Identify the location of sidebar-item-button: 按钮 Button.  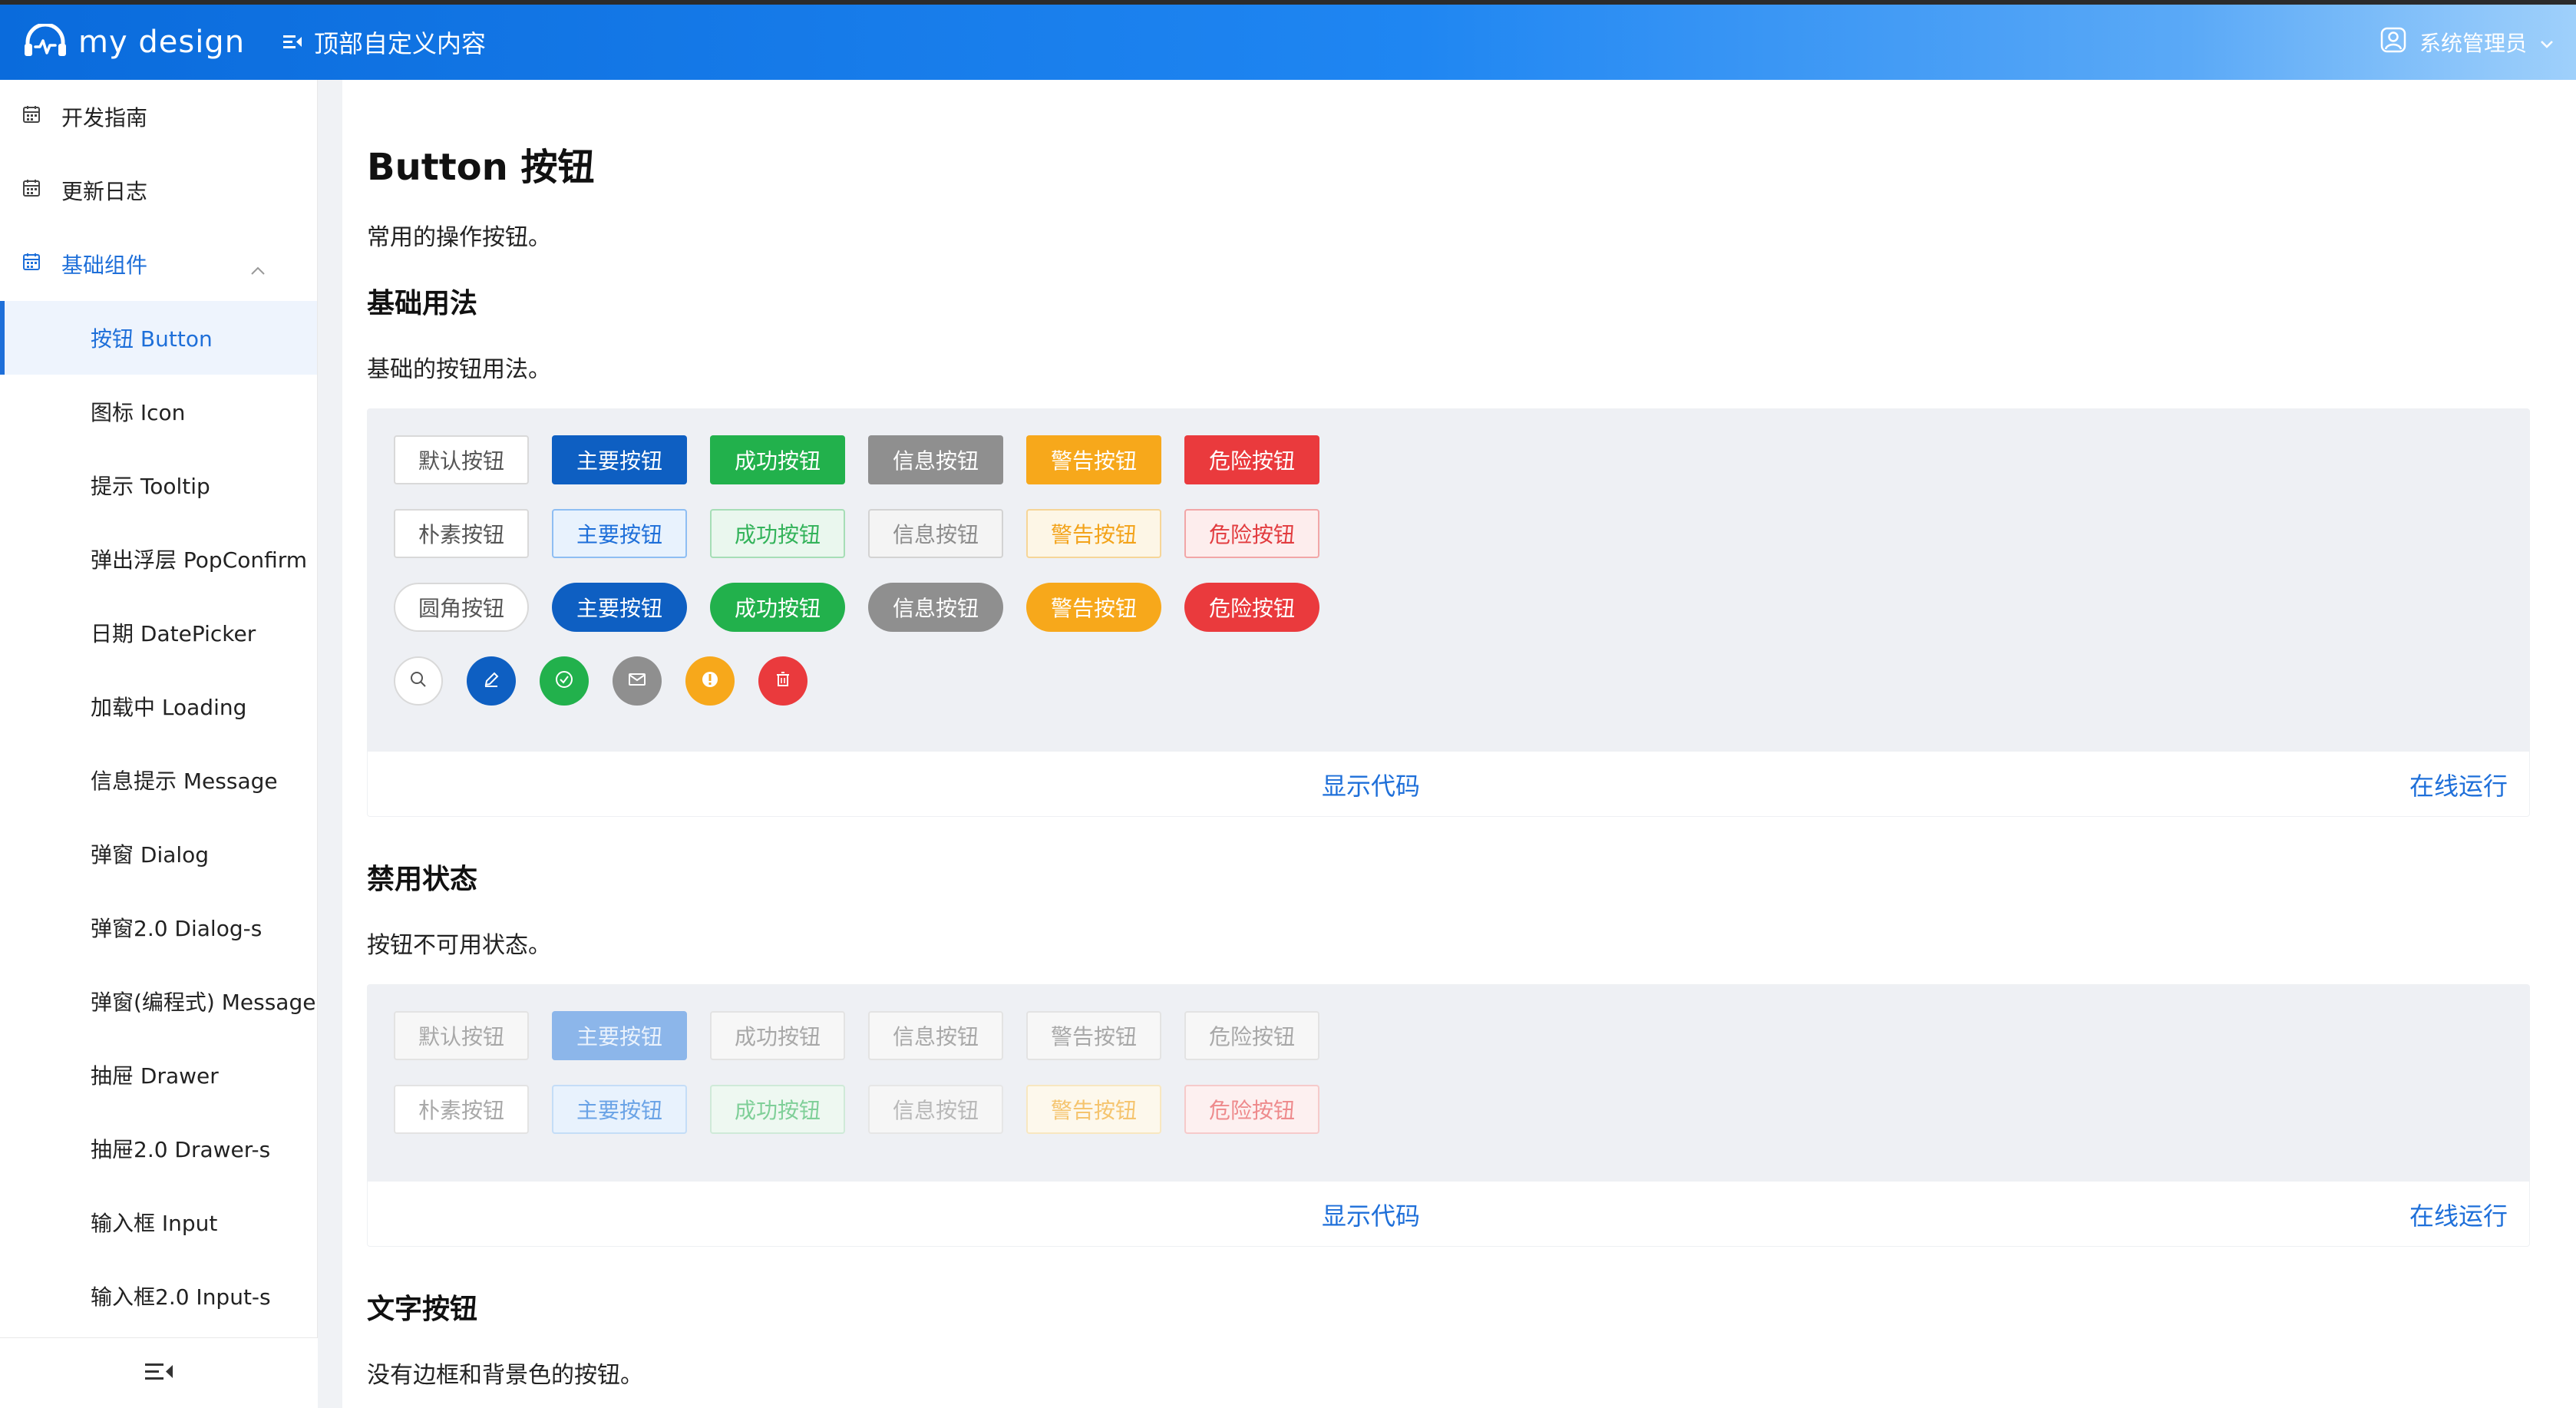
(158, 338).